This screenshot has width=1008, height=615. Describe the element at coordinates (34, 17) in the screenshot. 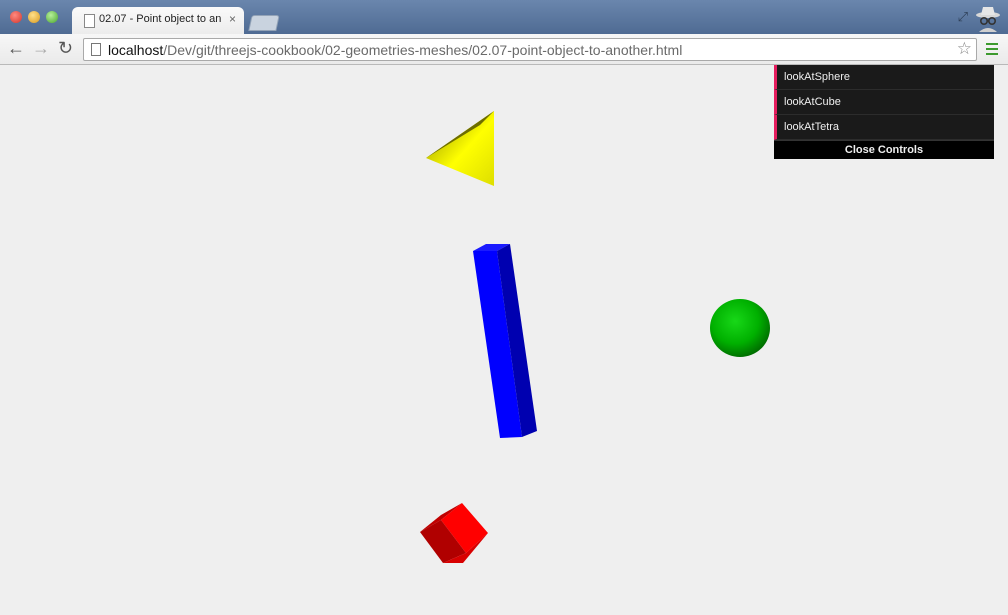

I see `window-minimize-button` at that location.